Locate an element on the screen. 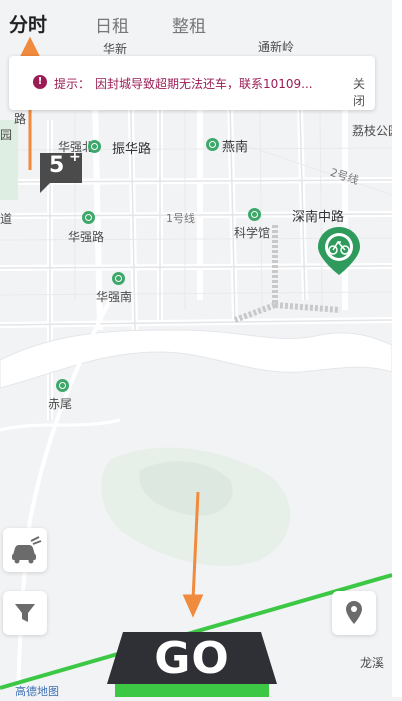  car-cluster-marker: 5 + is located at coordinates (61, 172).